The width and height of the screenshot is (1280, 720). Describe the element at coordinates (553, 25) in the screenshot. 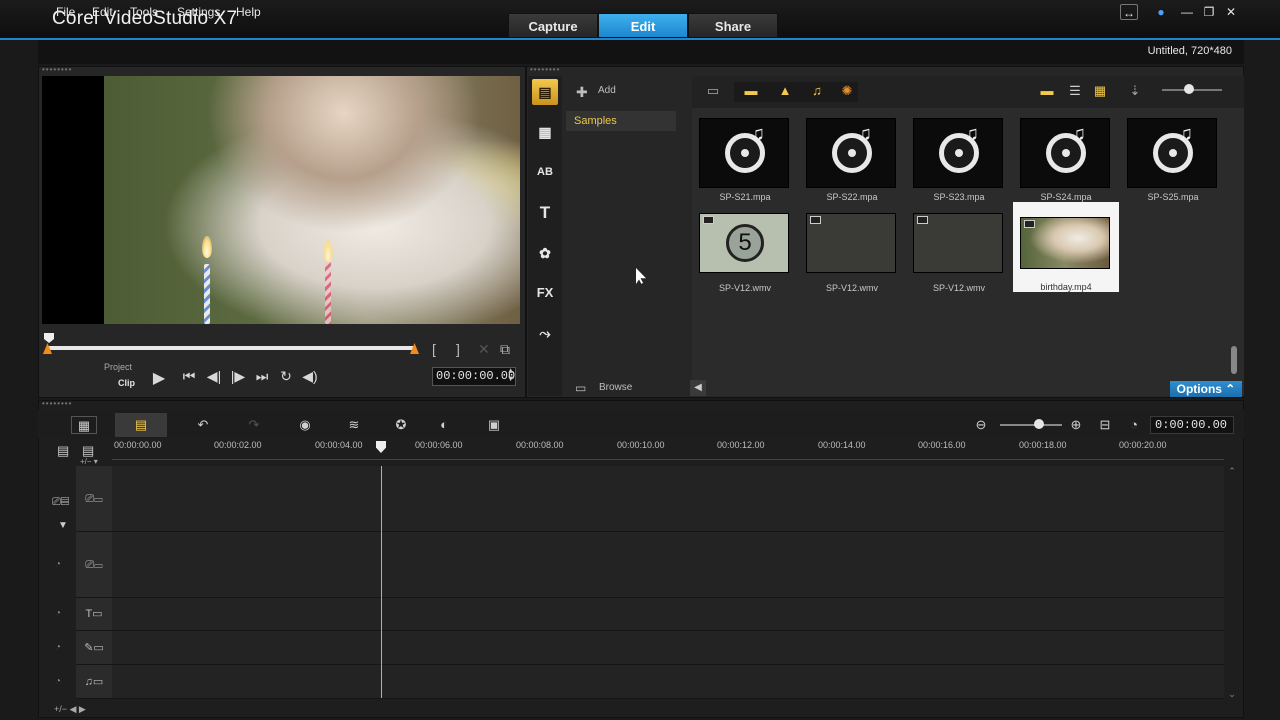

I see `tab-capture: Capture` at that location.